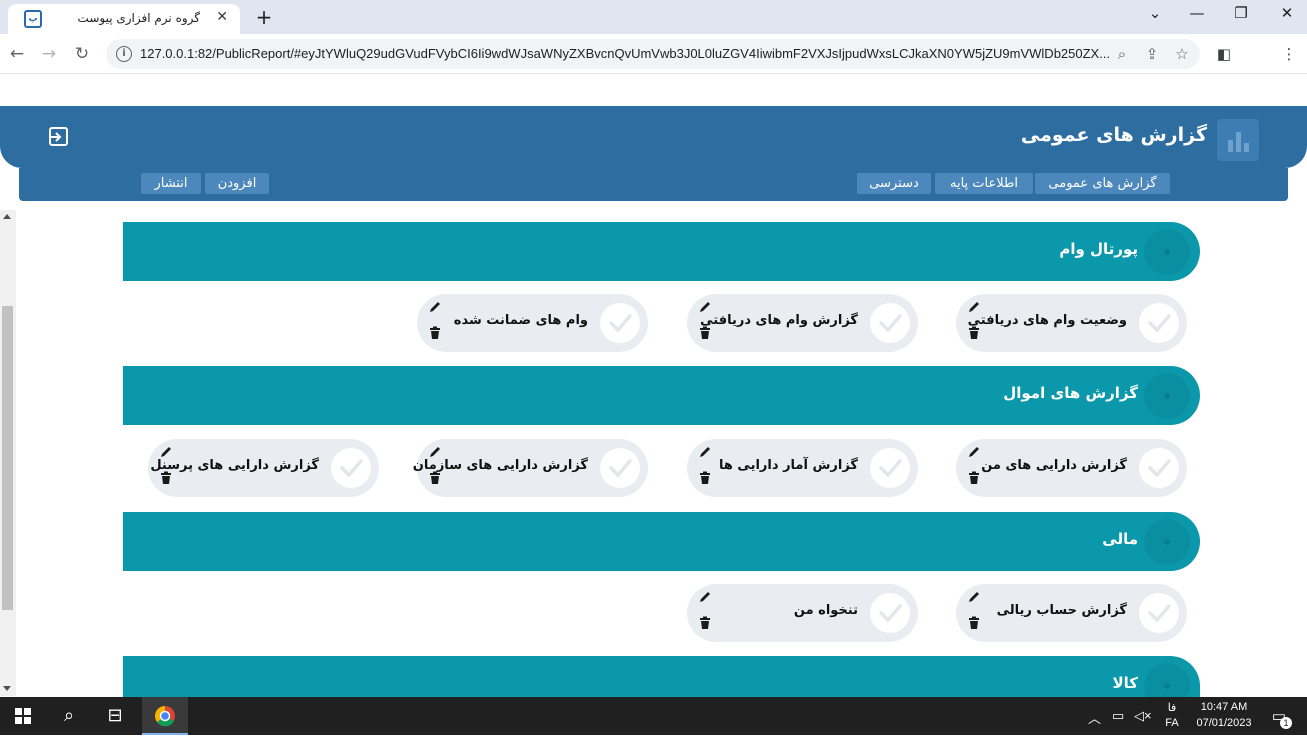  What do you see at coordinates (1238, 140) in the screenshot?
I see `report-chart-icon` at bounding box center [1238, 140].